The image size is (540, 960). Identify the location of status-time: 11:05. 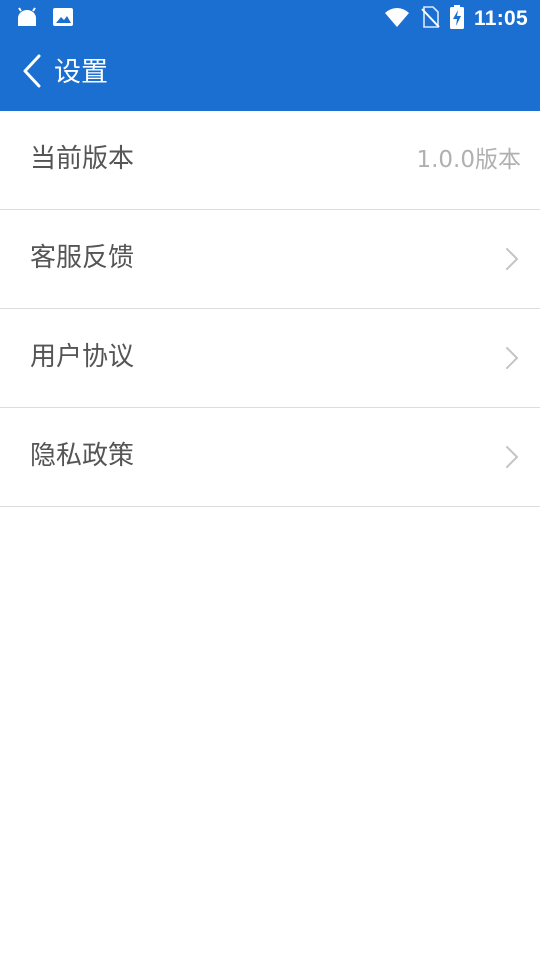
(500, 18).